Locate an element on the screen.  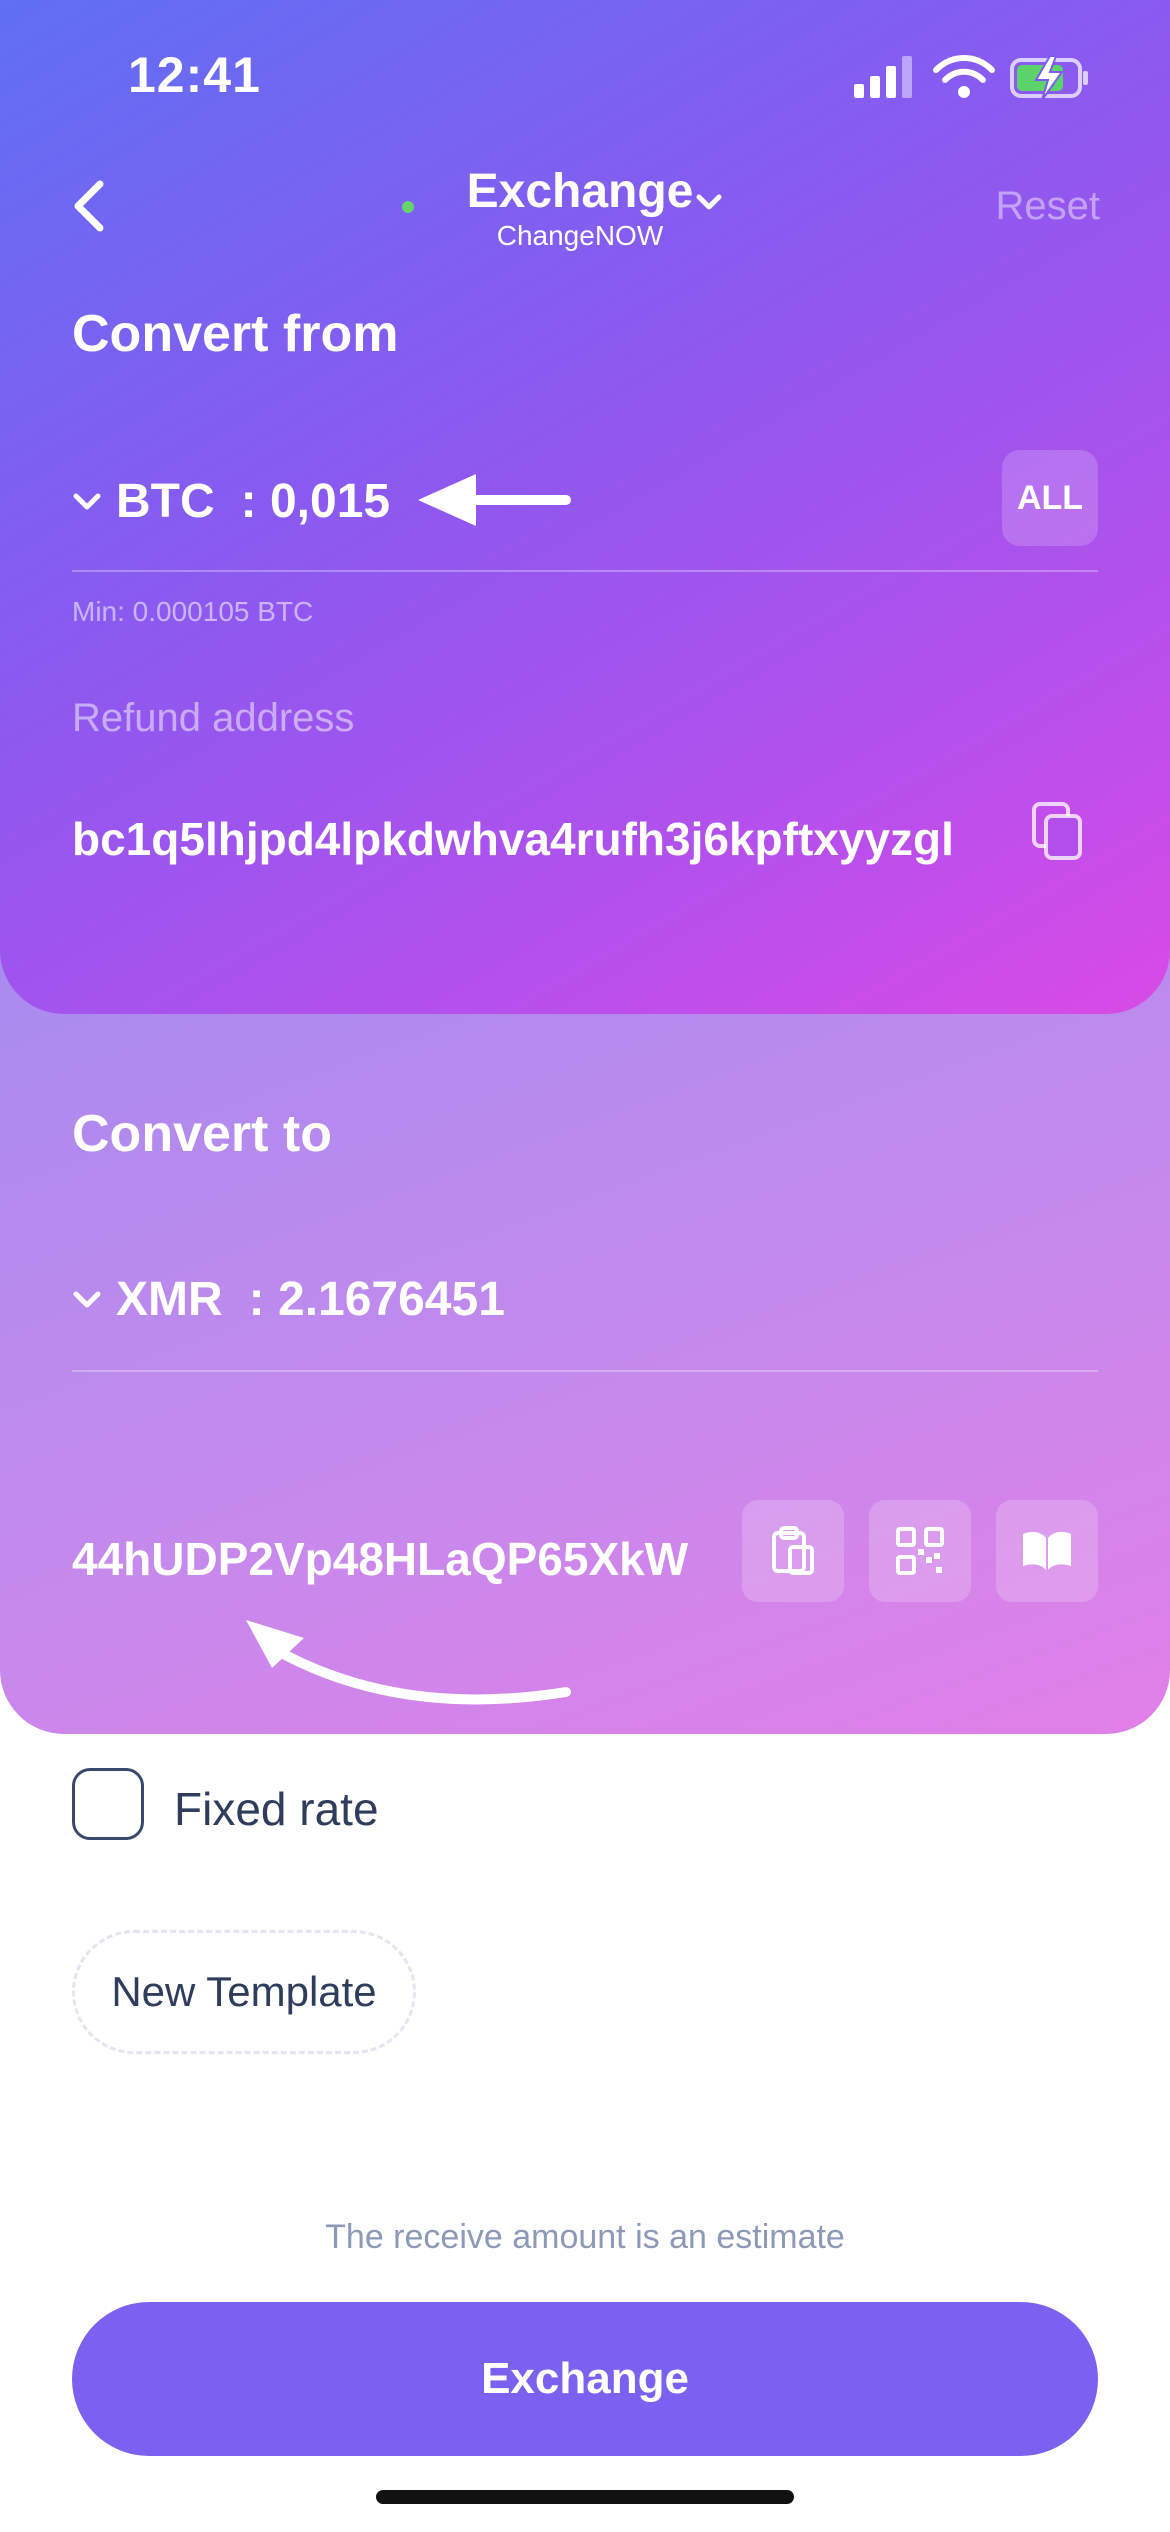
from-divider is located at coordinates (585, 571).